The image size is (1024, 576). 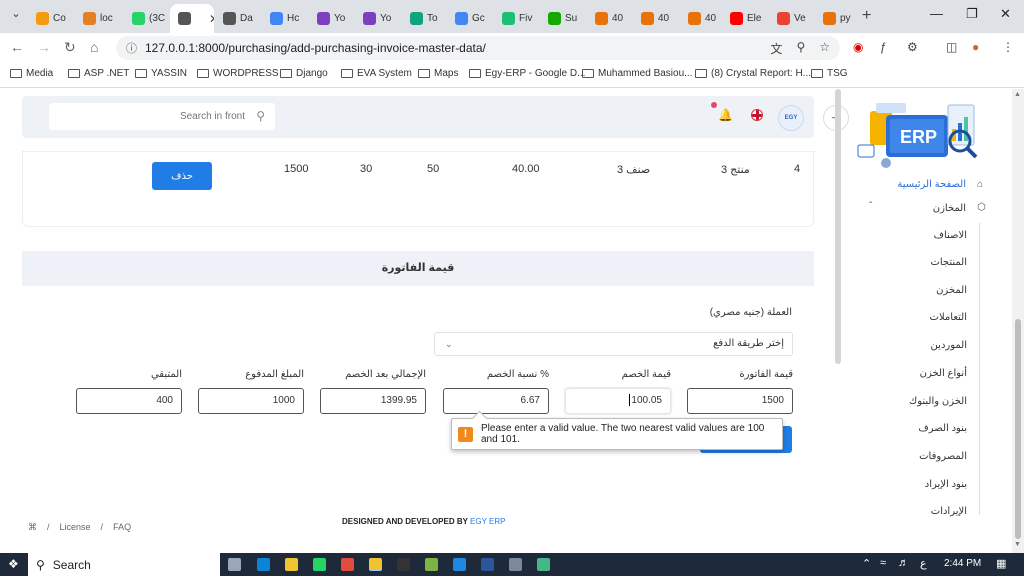 I want to click on sidebar-subitem: المصروفات, so click(x=943, y=456).